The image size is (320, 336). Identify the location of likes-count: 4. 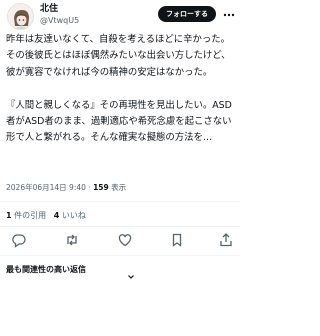
(56, 215).